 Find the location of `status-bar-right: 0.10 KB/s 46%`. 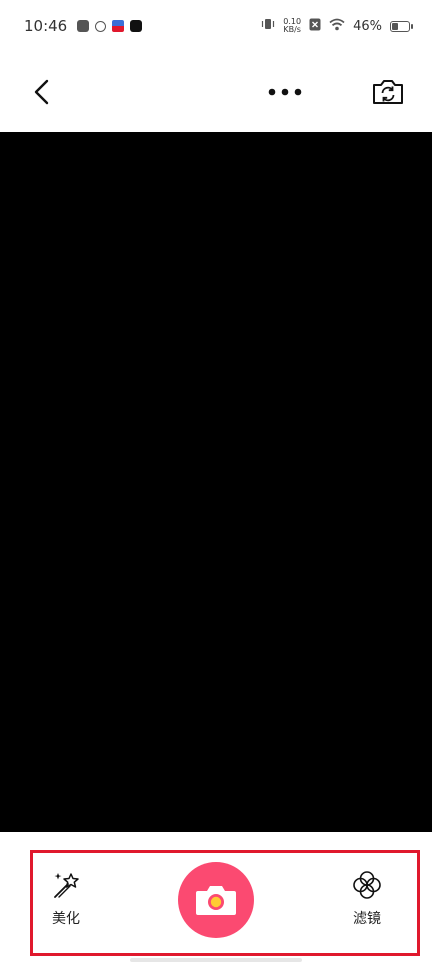

status-bar-right: 0.10 KB/s 46% is located at coordinates (337, 26).